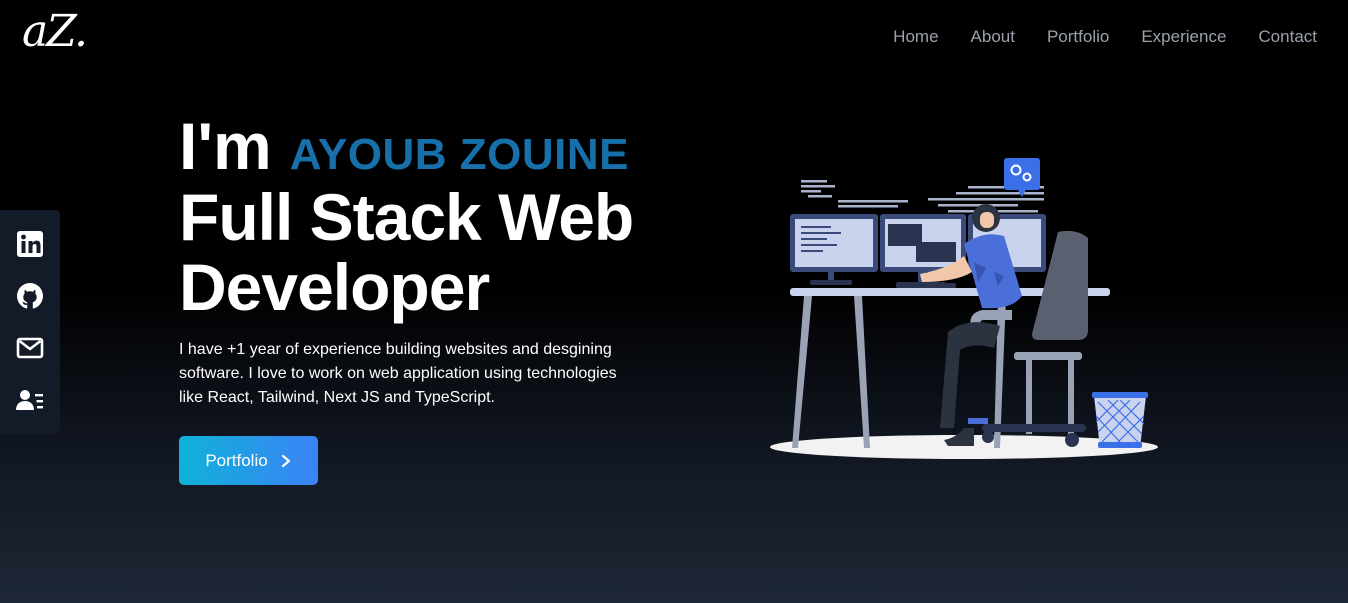 The width and height of the screenshot is (1348, 603). What do you see at coordinates (406, 252) in the screenshot?
I see `hero-title: Full Stack Web Developer` at bounding box center [406, 252].